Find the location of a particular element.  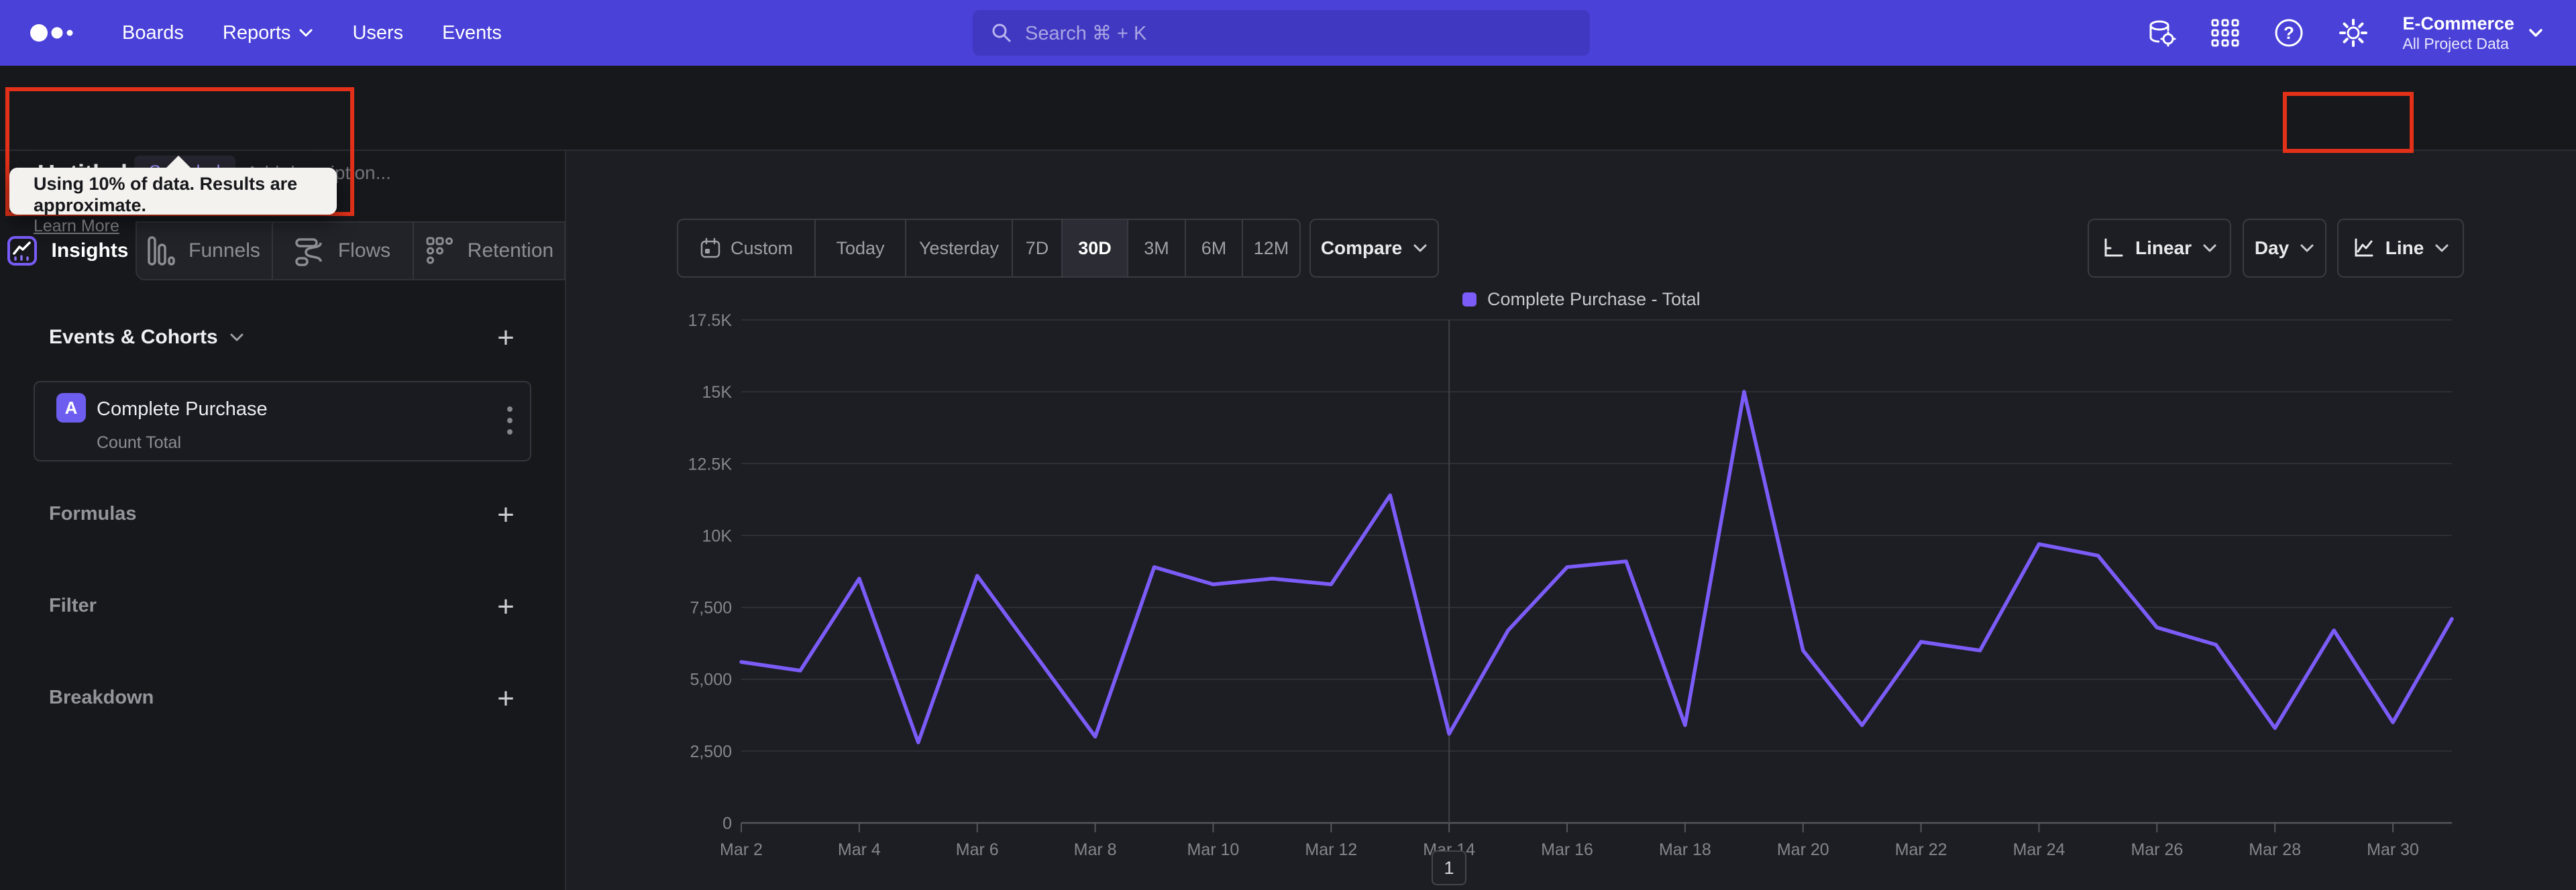

event-options-button is located at coordinates (510, 420).